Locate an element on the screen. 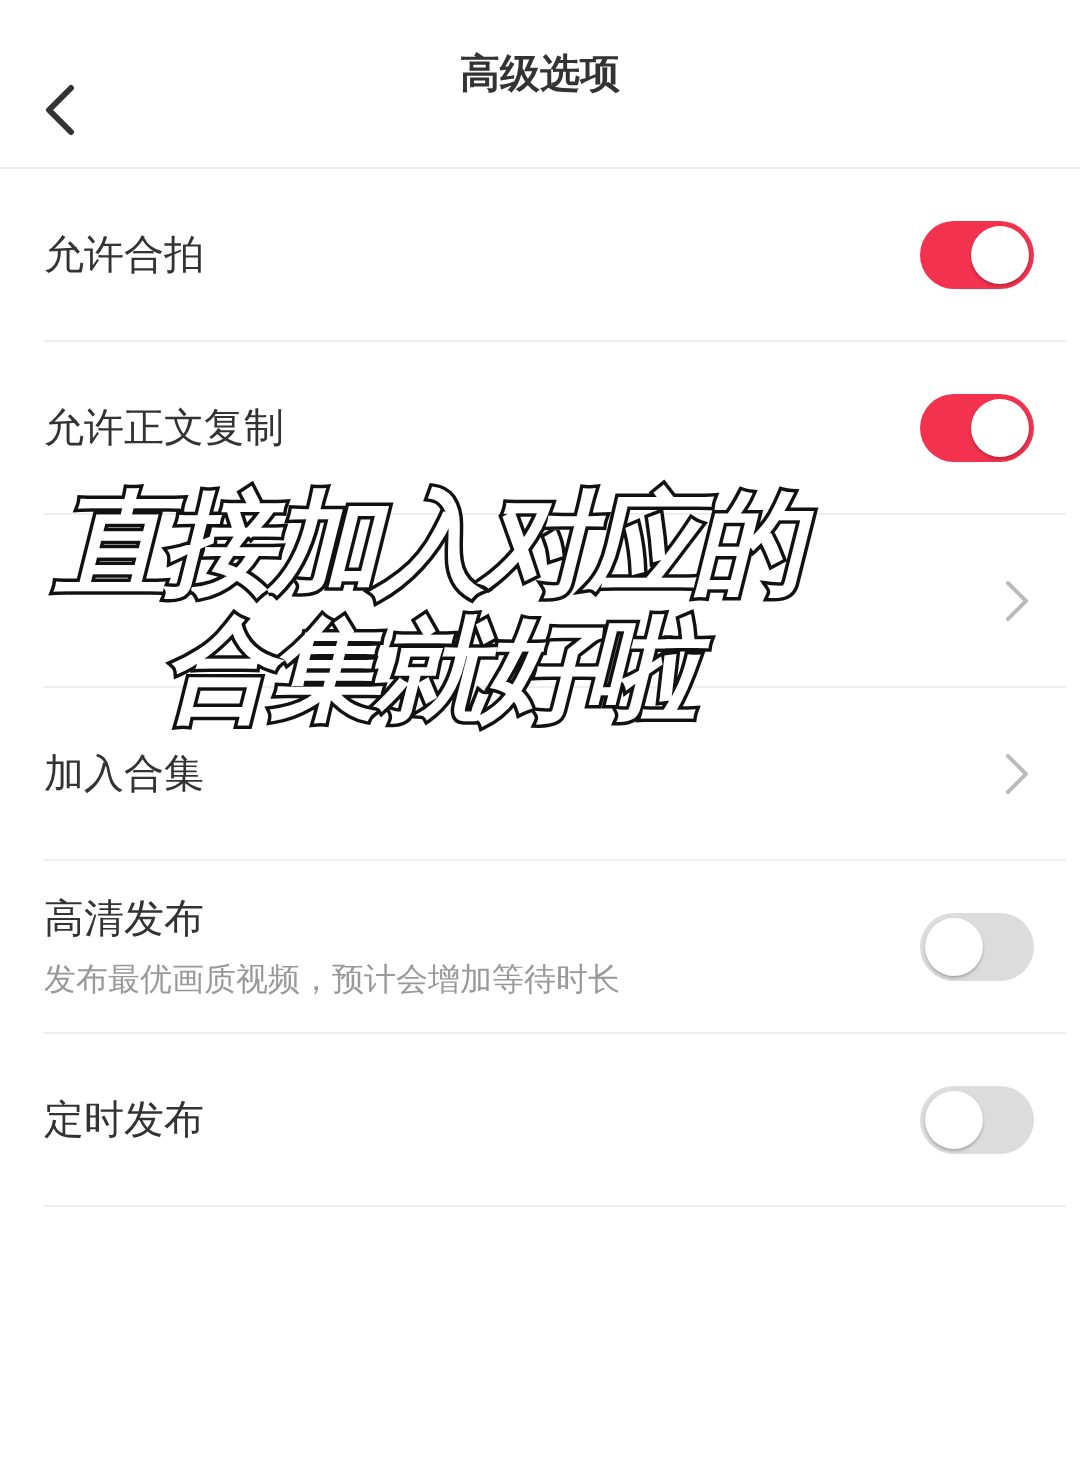 This screenshot has width=1080, height=1473. setting-label: 允许合拍 is located at coordinates (124, 254).